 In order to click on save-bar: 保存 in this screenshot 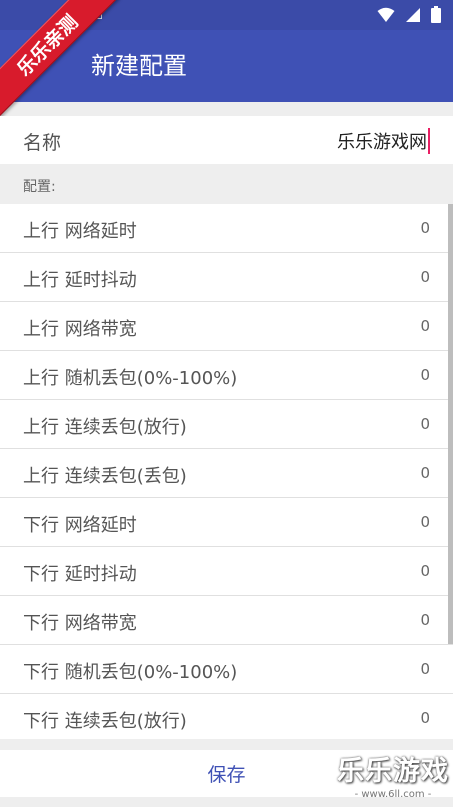, I will do `click(226, 773)`.